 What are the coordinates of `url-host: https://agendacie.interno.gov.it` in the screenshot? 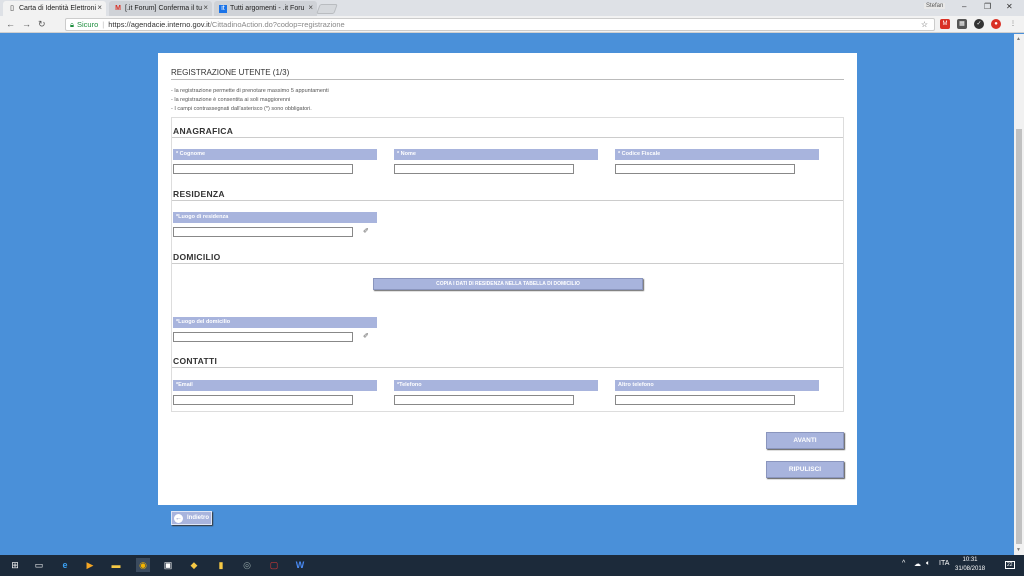 It's located at (159, 24).